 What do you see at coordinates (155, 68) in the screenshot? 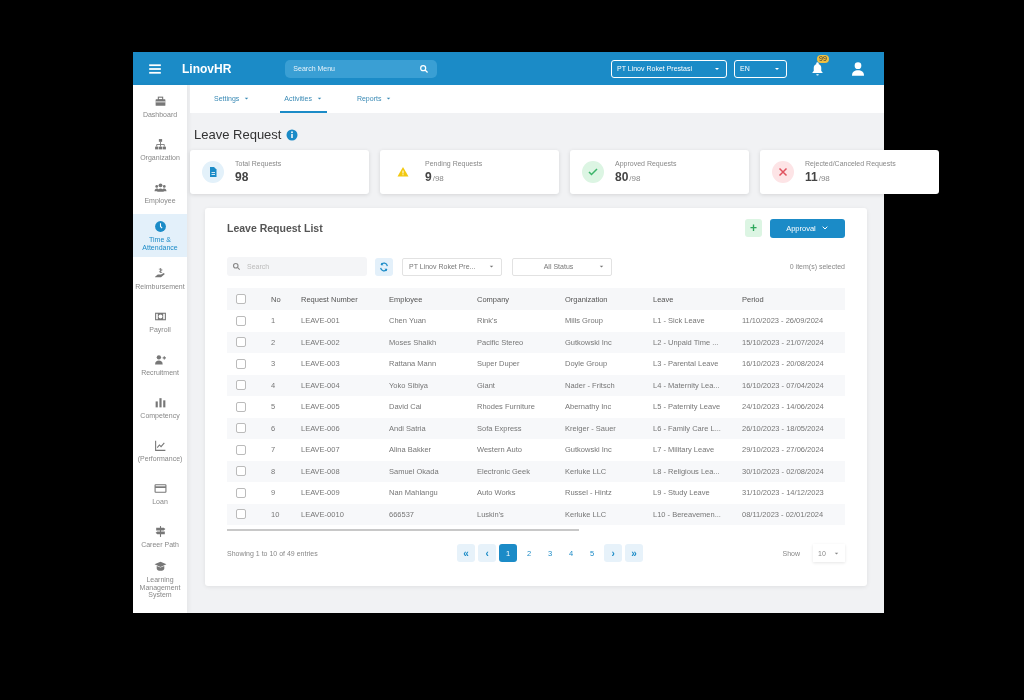
I see `menu-icon` at bounding box center [155, 68].